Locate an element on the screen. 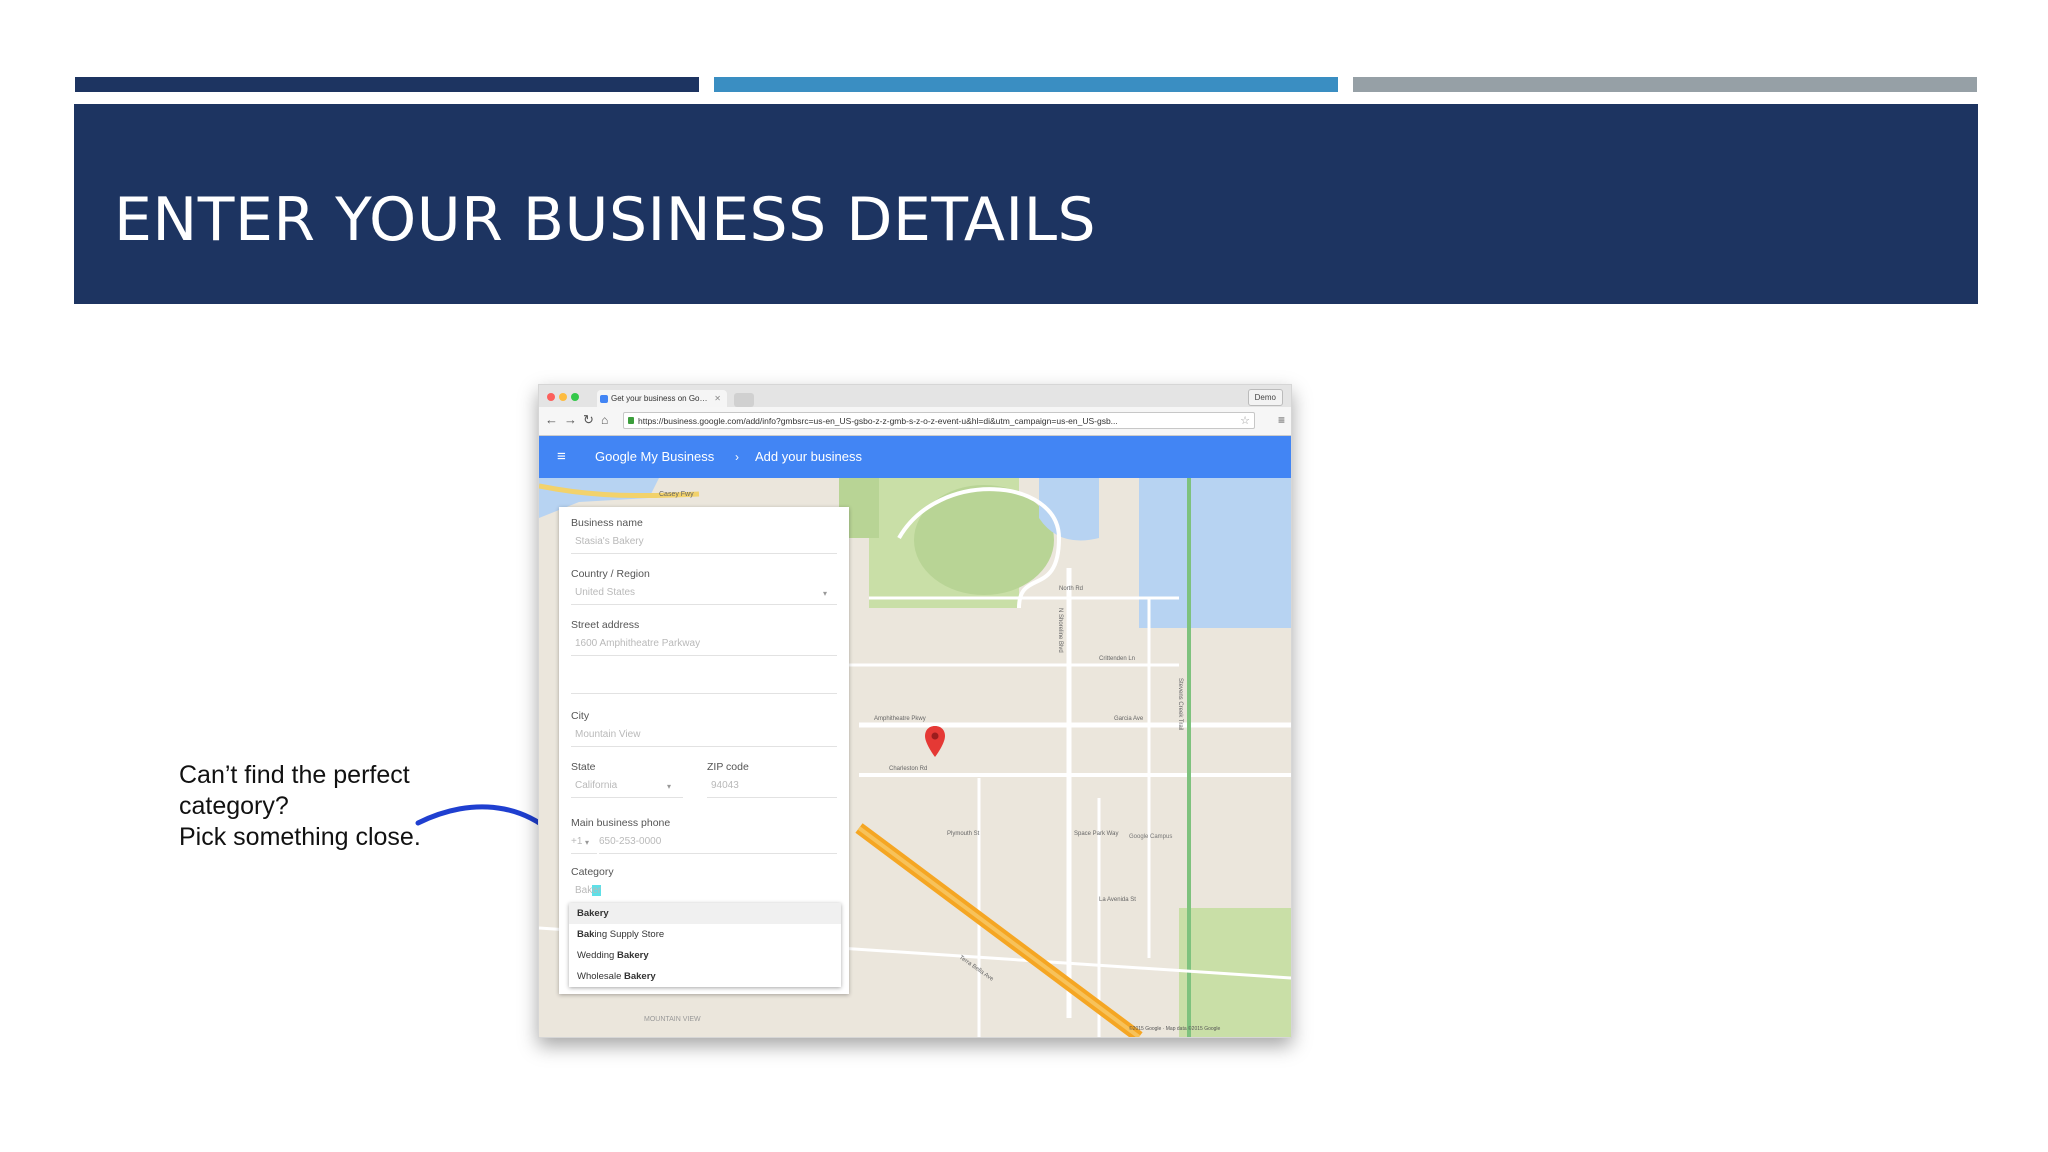 Image resolution: width=2048 pixels, height=1152 pixels. zip-code-input: 94043 is located at coordinates (725, 785).